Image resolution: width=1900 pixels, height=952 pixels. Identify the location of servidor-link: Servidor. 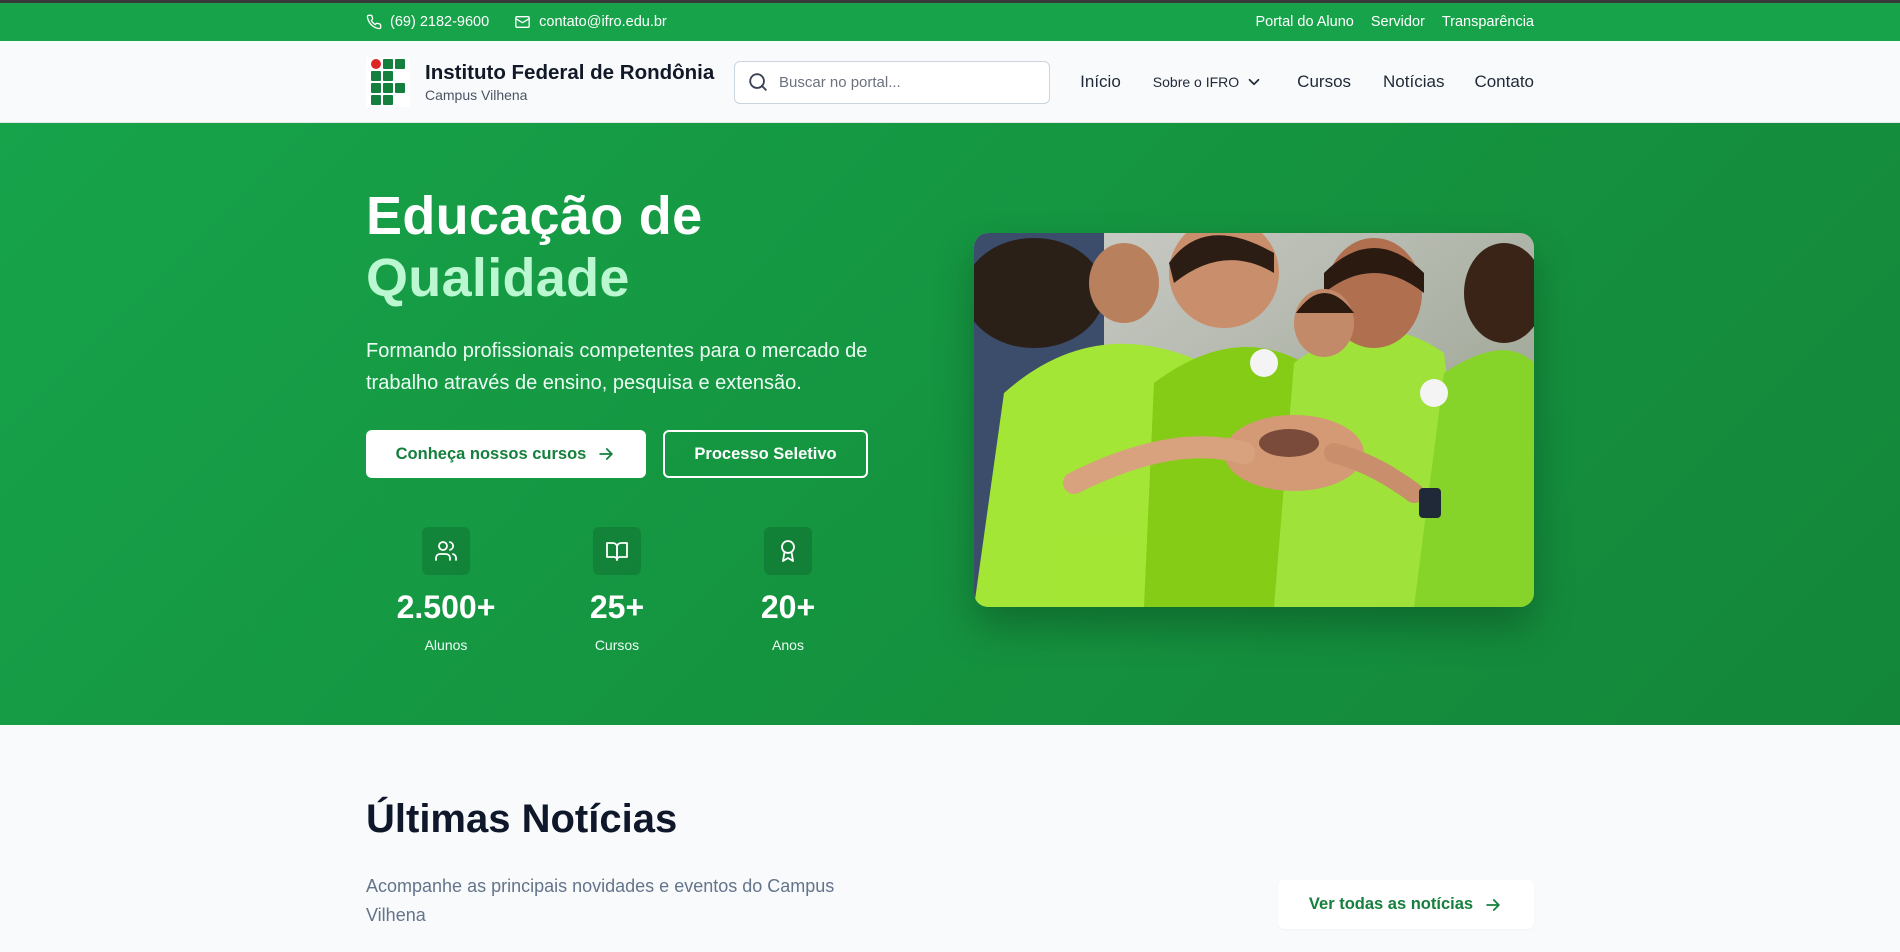
(1398, 22).